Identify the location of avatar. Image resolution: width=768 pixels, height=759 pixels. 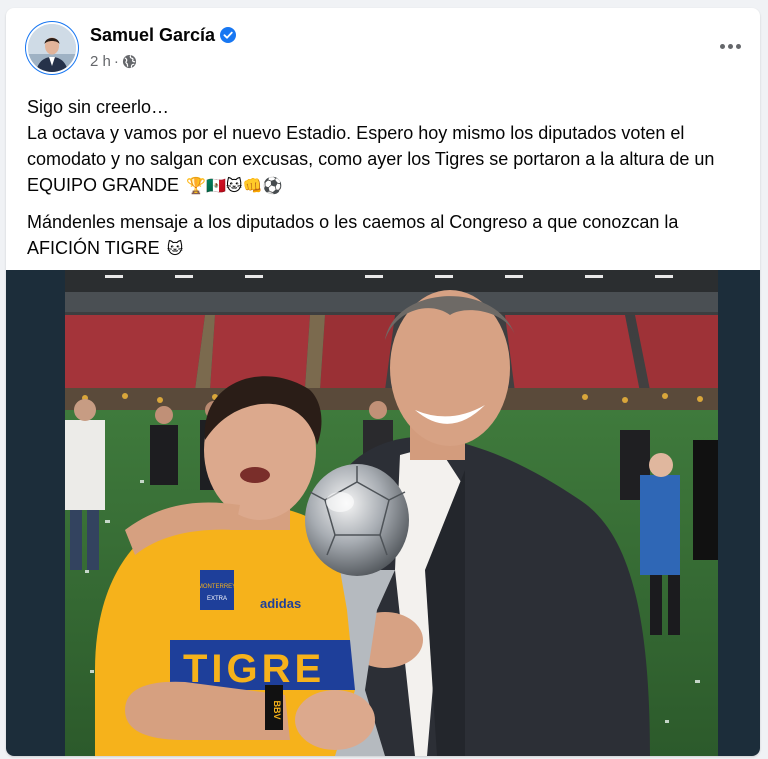
(52, 48).